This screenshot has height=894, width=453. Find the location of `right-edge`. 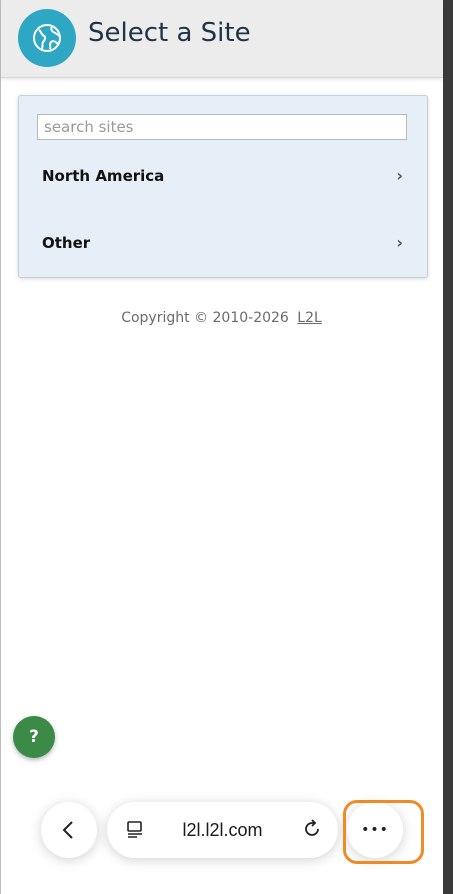

right-edge is located at coordinates (448, 447).